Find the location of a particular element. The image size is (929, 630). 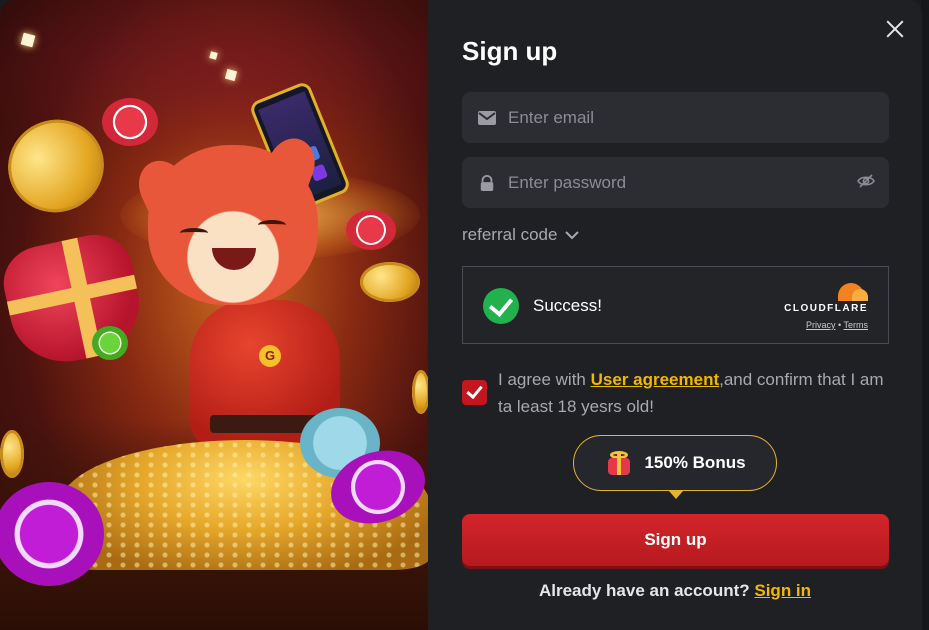

email-field is located at coordinates (675, 117).